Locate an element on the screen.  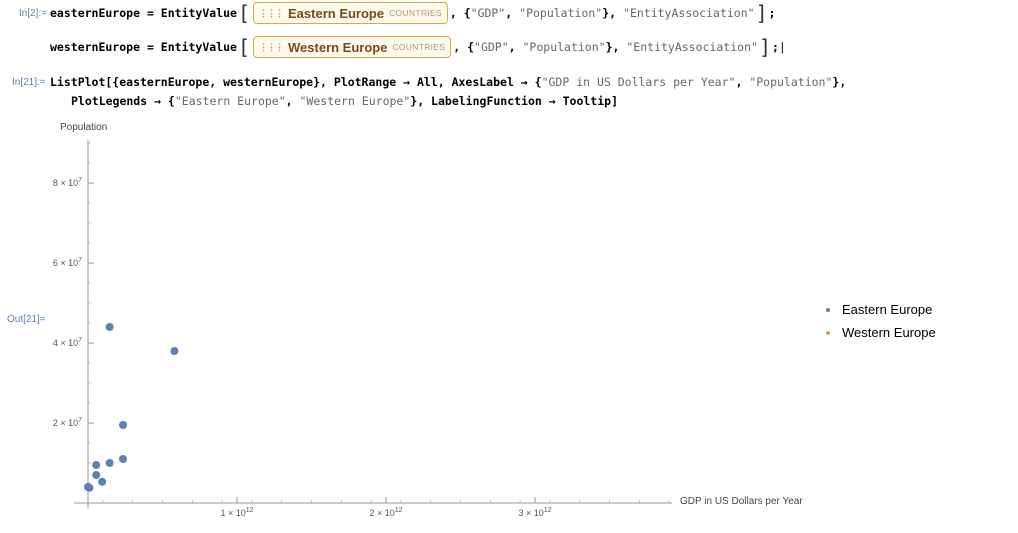
legend-label: Eastern Europe is located at coordinates (887, 309).